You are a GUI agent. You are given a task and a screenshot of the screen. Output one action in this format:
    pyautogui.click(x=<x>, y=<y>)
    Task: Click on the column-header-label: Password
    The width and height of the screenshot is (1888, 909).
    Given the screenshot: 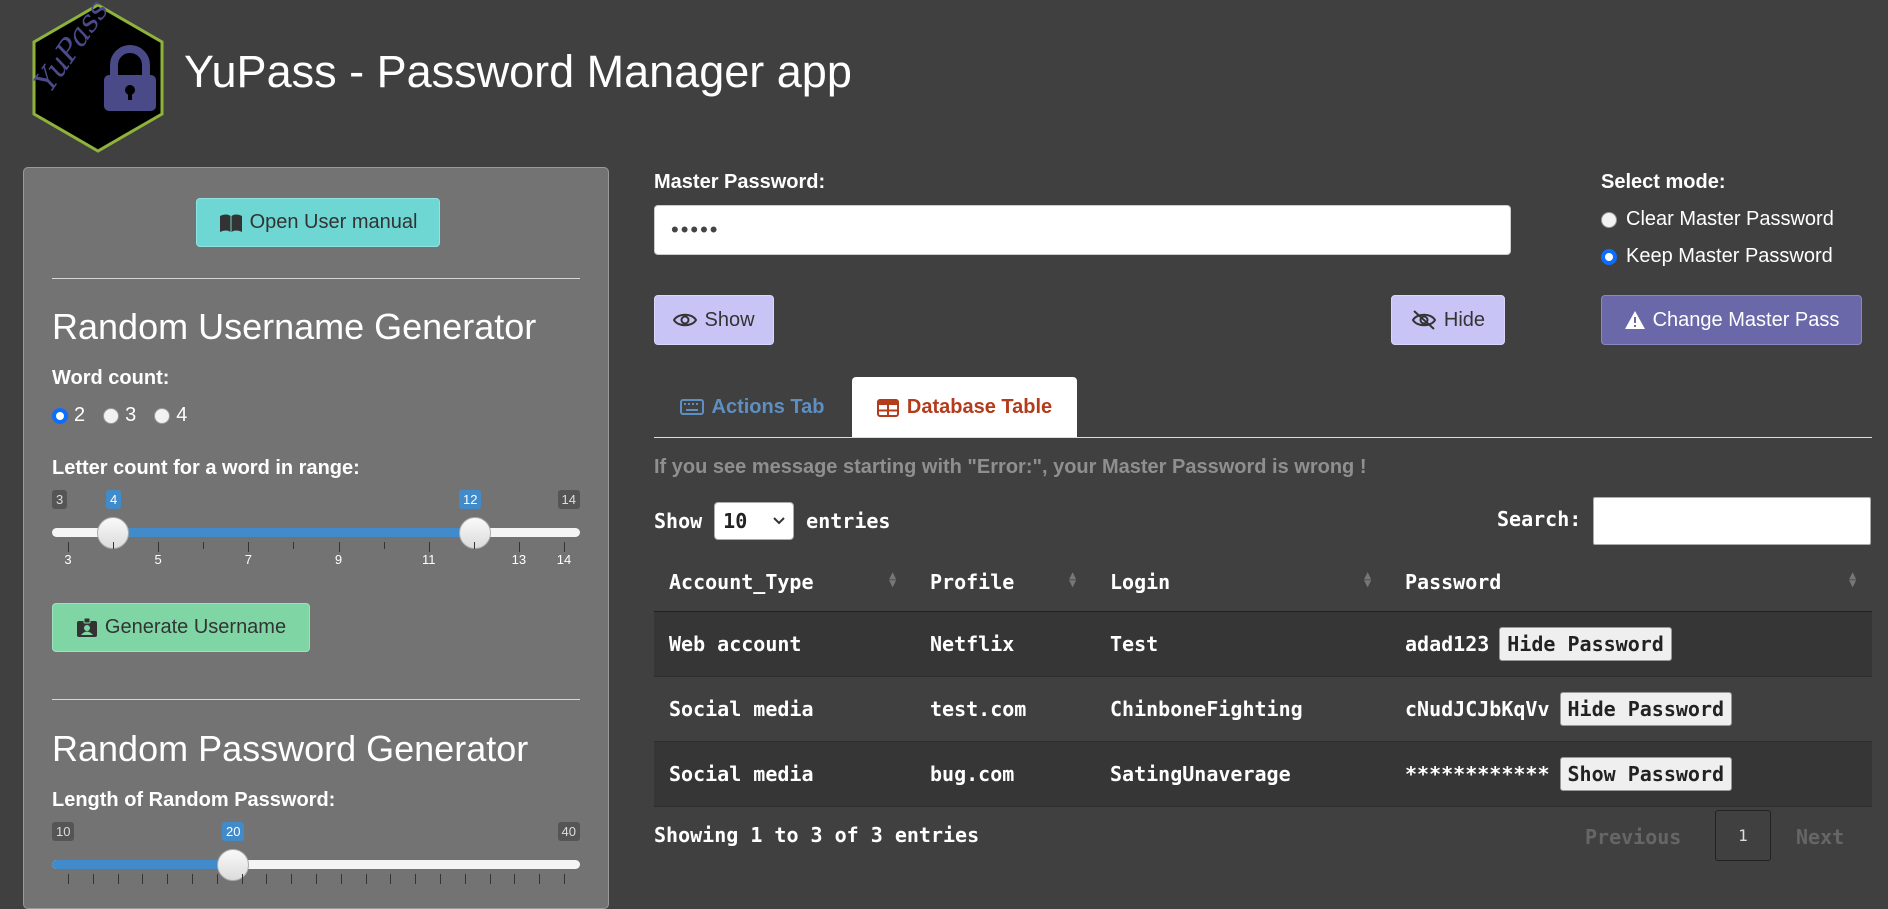 What is the action you would take?
    pyautogui.click(x=1453, y=582)
    